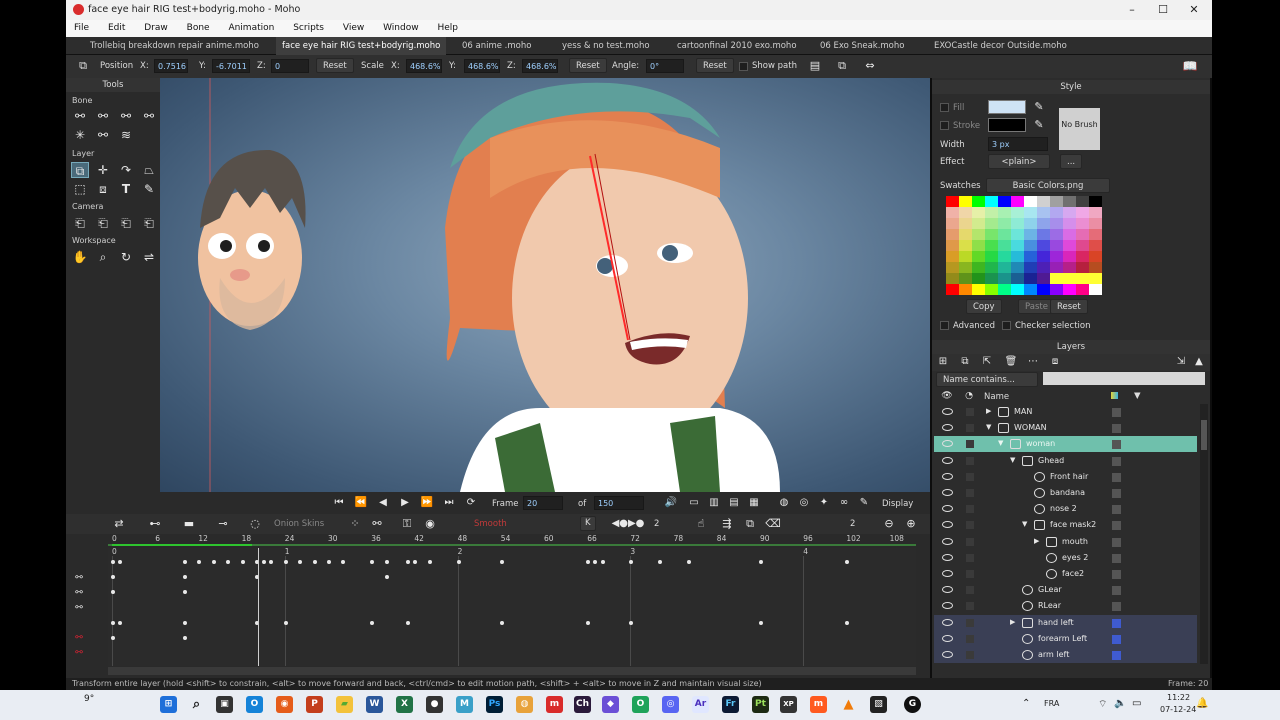  What do you see at coordinates (284, 704) in the screenshot?
I see `firefox-icon: ◉` at bounding box center [284, 704].